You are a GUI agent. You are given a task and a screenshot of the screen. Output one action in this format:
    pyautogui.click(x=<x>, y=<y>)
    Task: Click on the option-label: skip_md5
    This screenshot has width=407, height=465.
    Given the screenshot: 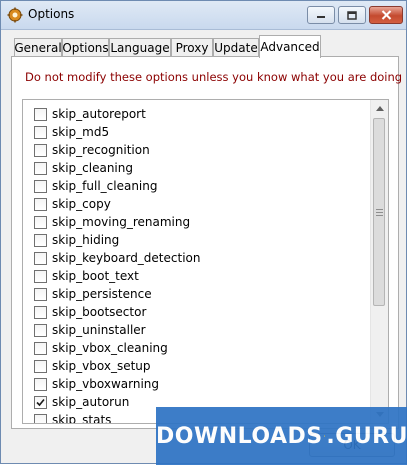 What is the action you would take?
    pyautogui.click(x=80, y=132)
    